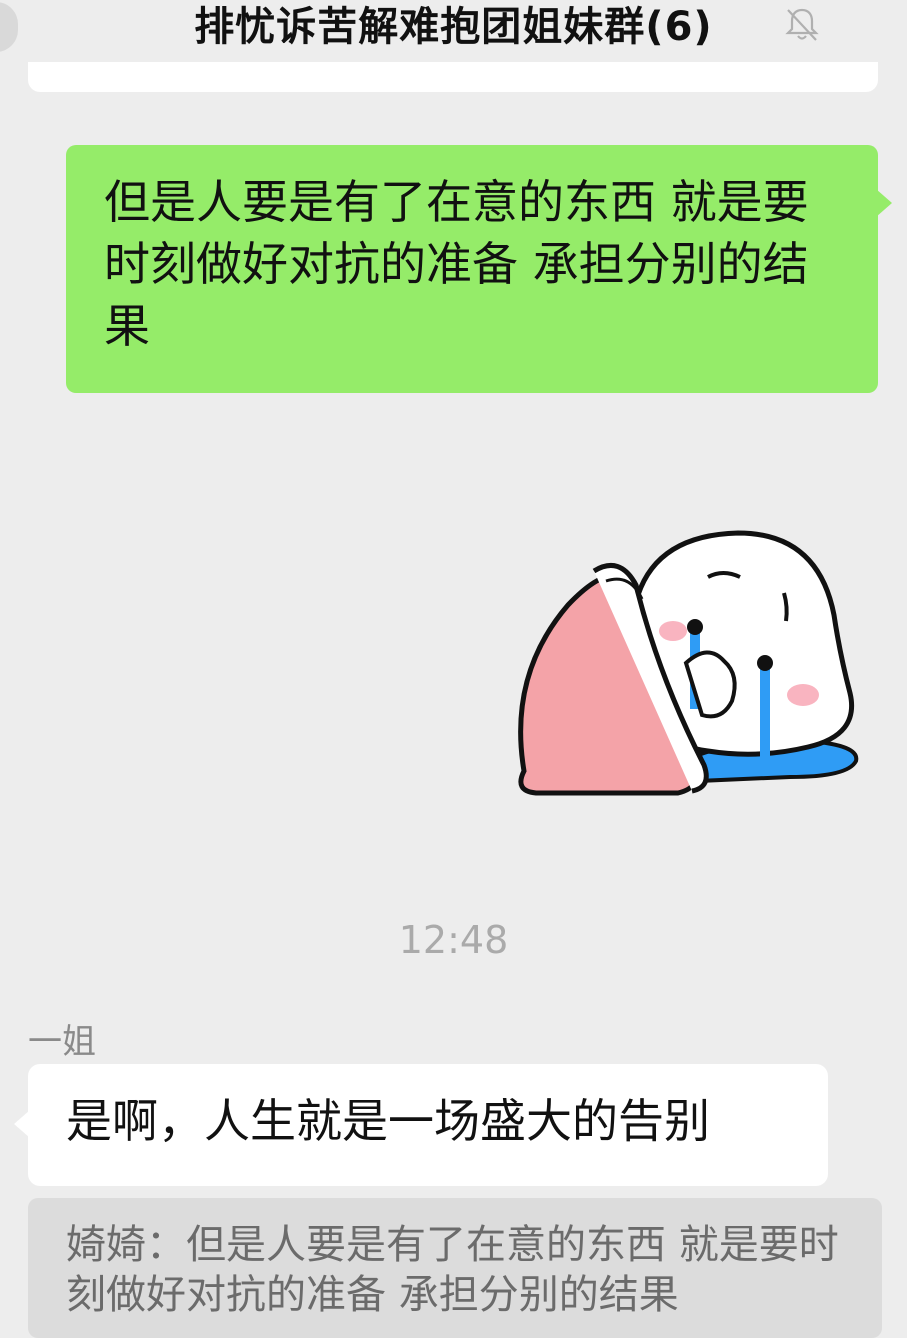 The height and width of the screenshot is (1338, 907). I want to click on sender-name: 一姐, so click(62, 1042).